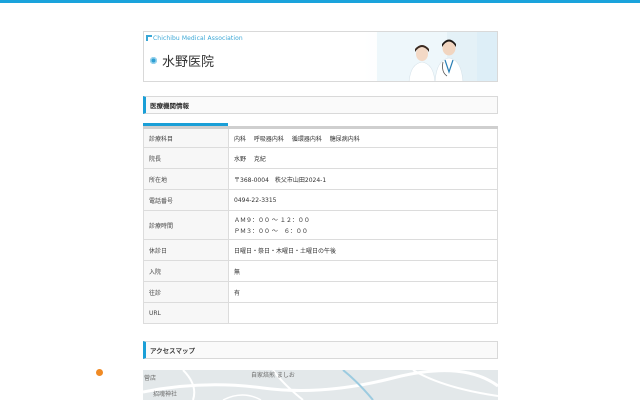 The image size is (640, 400). What do you see at coordinates (198, 38) in the screenshot?
I see `association-label: Chichibu Medical Association` at bounding box center [198, 38].